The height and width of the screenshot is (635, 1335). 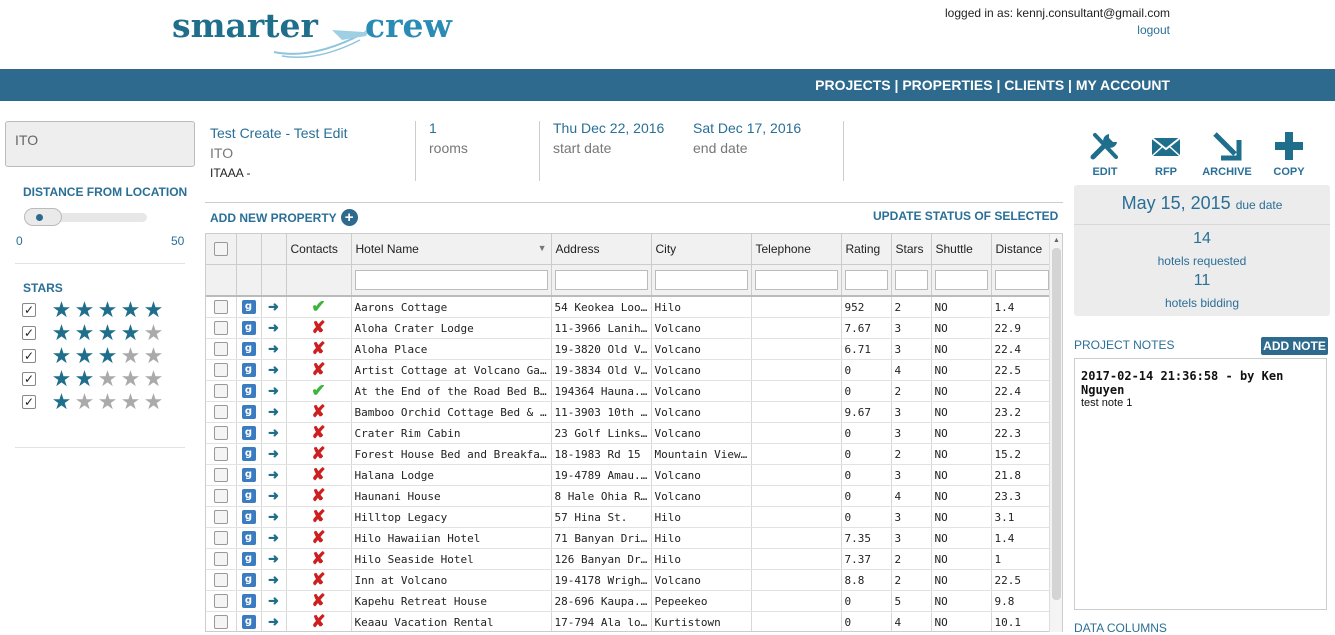 I want to click on table-row: g ➜ ✘ Hilltop Legacy 57 Hina St. Hilo 0 3 NO 3.1, so click(x=629, y=517).